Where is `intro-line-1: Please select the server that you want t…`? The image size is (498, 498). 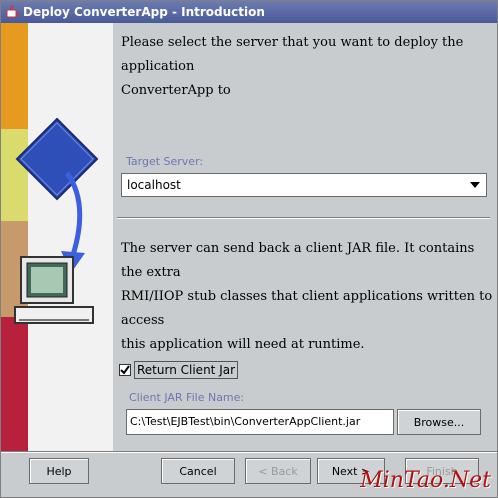
intro-line-1: Please select the server that you want t… is located at coordinates (292, 54).